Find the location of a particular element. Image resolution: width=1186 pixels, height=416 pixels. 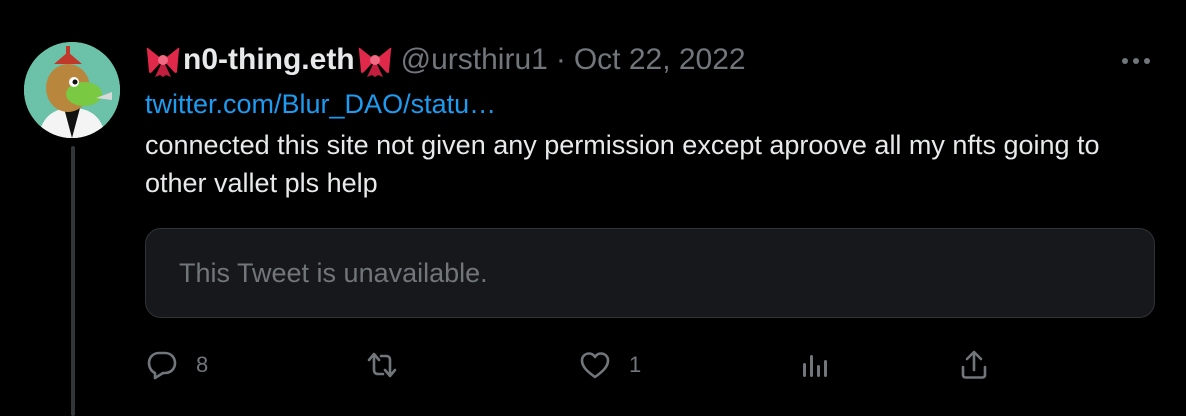

avatar is located at coordinates (72, 90).